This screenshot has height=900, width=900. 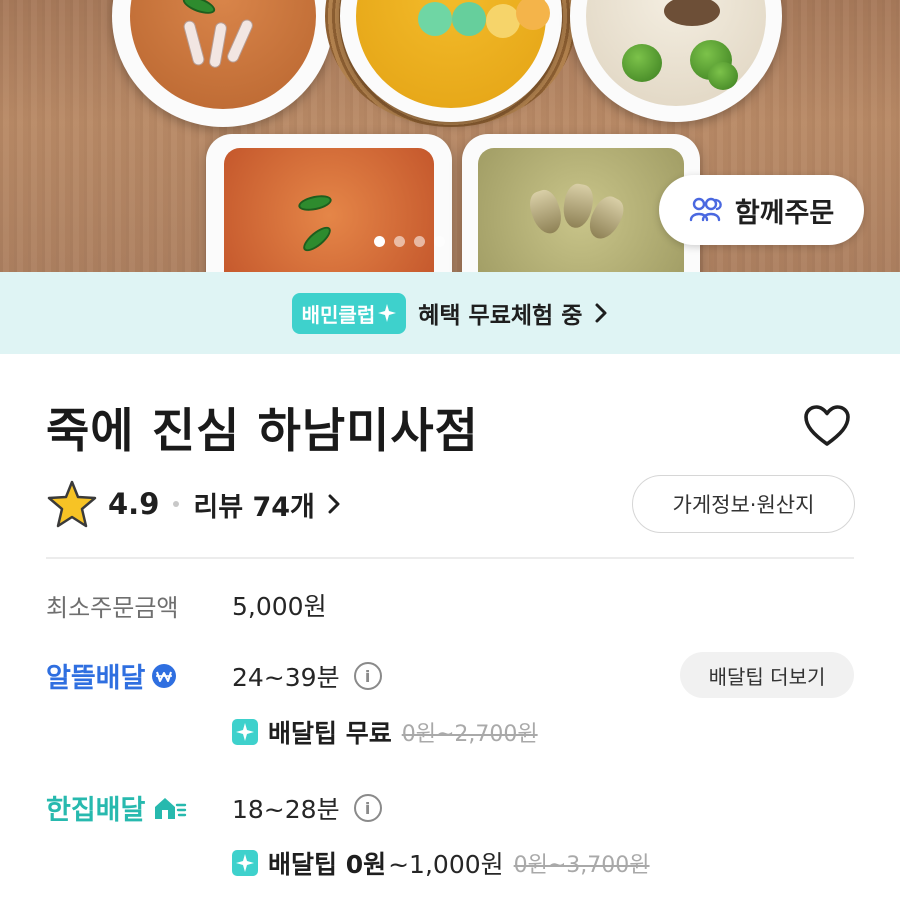 What do you see at coordinates (446, 864) in the screenshot?
I see `single-tip-range: ~1,000원` at bounding box center [446, 864].